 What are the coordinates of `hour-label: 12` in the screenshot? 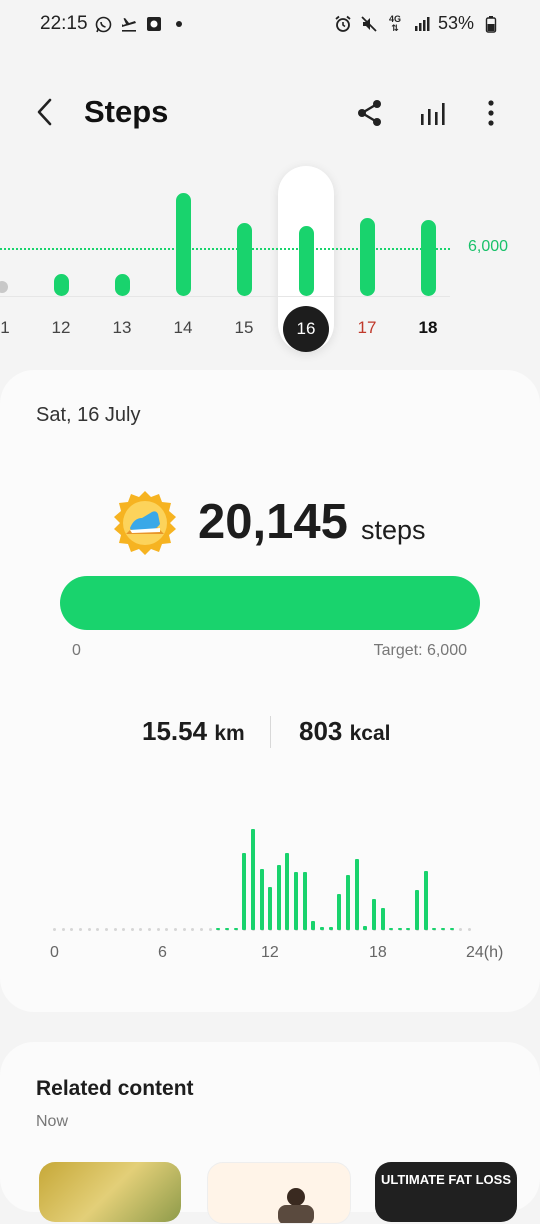 It's located at (270, 952).